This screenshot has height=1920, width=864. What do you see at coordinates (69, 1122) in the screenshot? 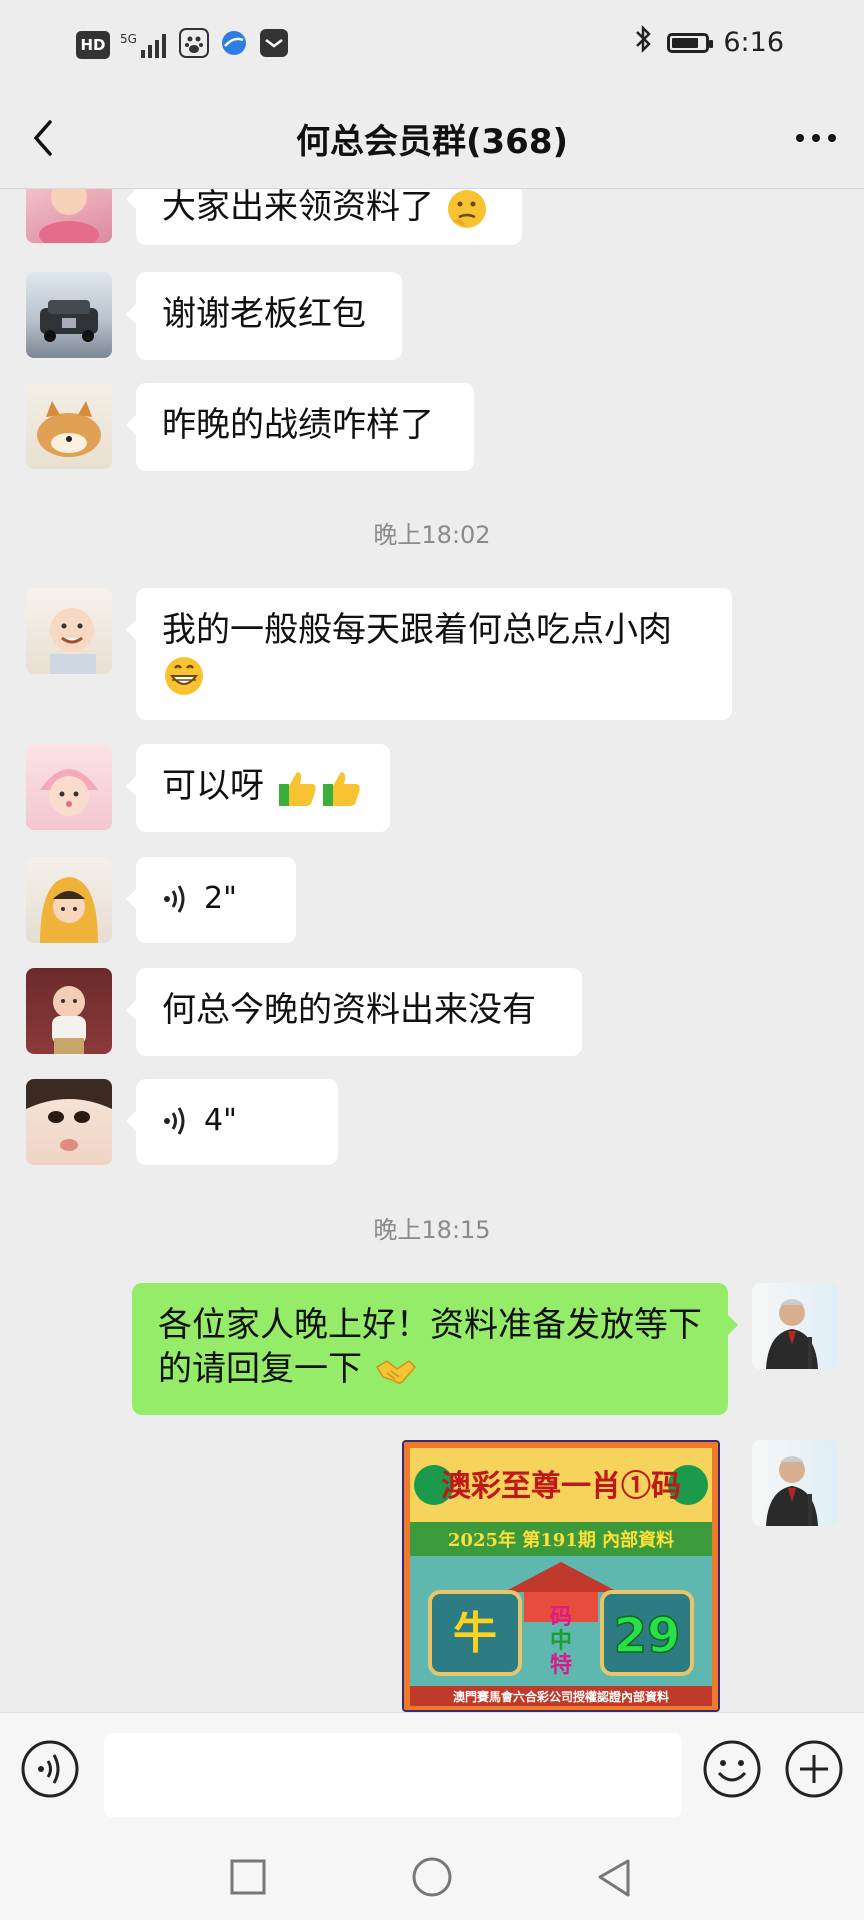
I see `avatar-child-face` at bounding box center [69, 1122].